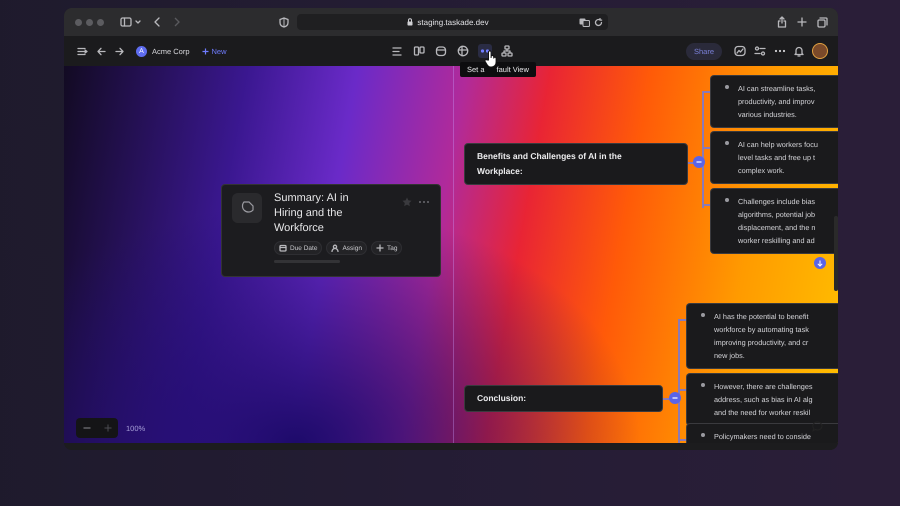 The height and width of the screenshot is (506, 900). What do you see at coordinates (760, 51) in the screenshot?
I see `filter-icon` at bounding box center [760, 51].